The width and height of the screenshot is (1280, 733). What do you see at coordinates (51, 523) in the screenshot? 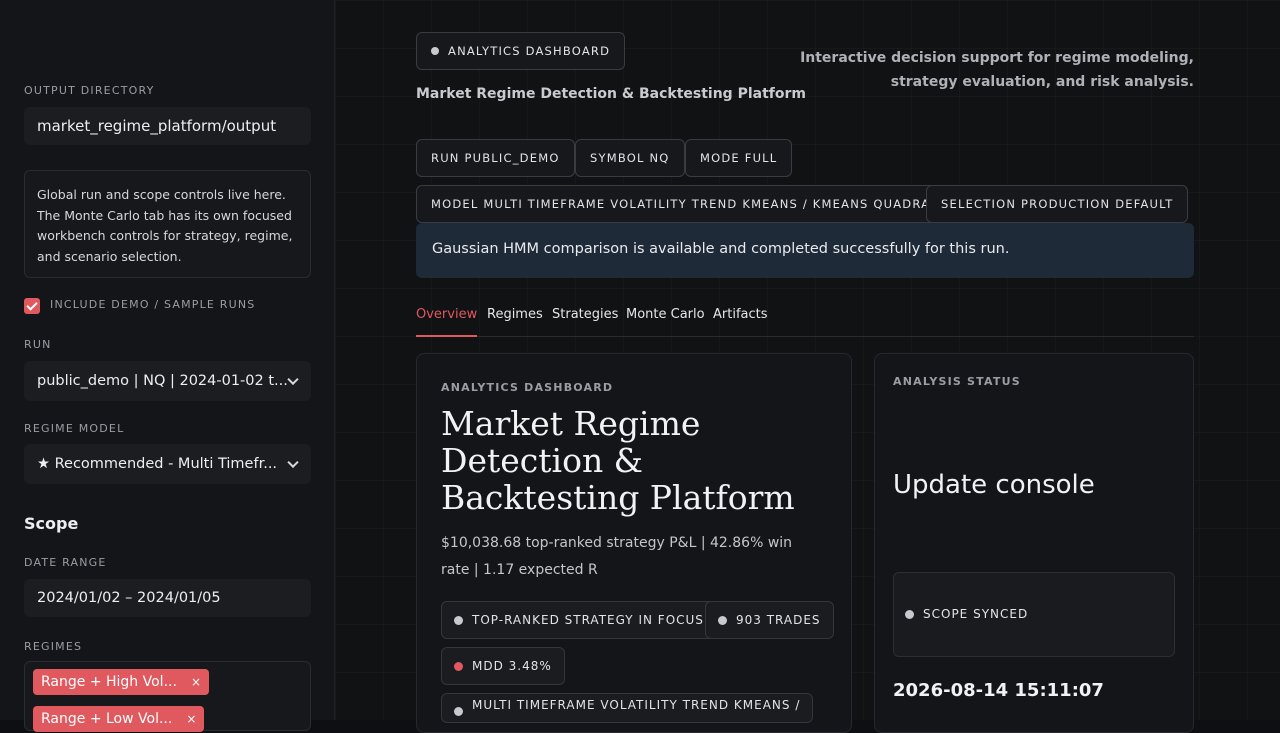
I see `scope-heading: Scope` at bounding box center [51, 523].